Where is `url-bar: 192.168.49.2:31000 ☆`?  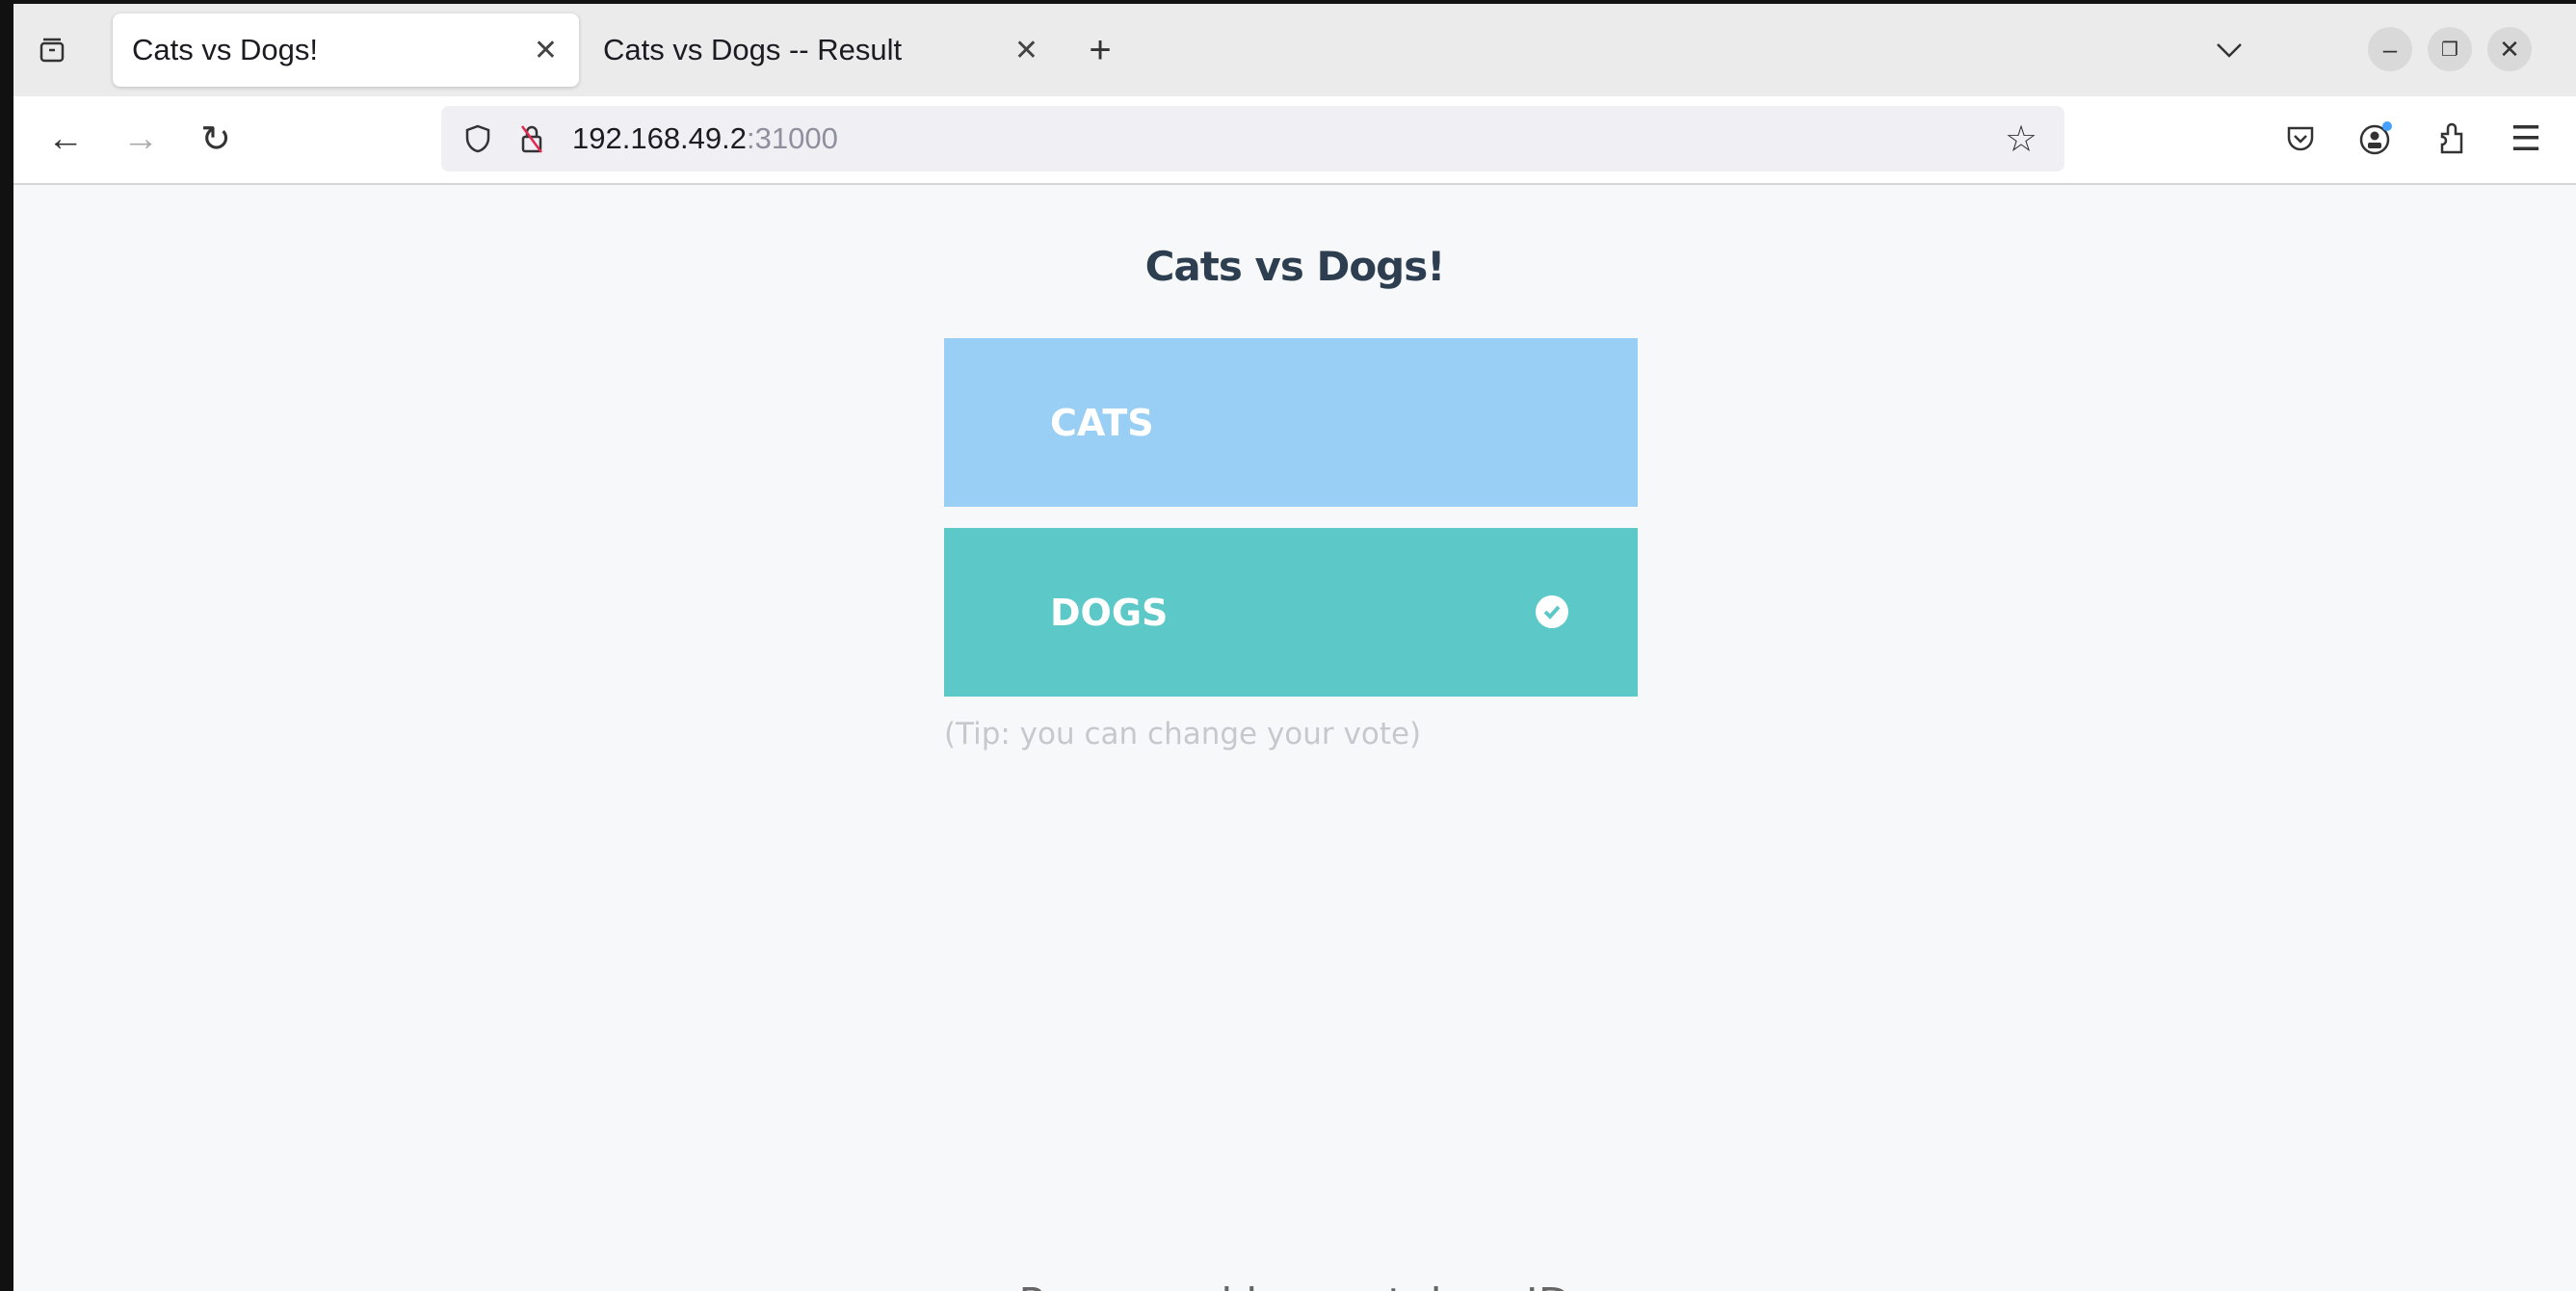 url-bar: 192.168.49.2:31000 ☆ is located at coordinates (1253, 138).